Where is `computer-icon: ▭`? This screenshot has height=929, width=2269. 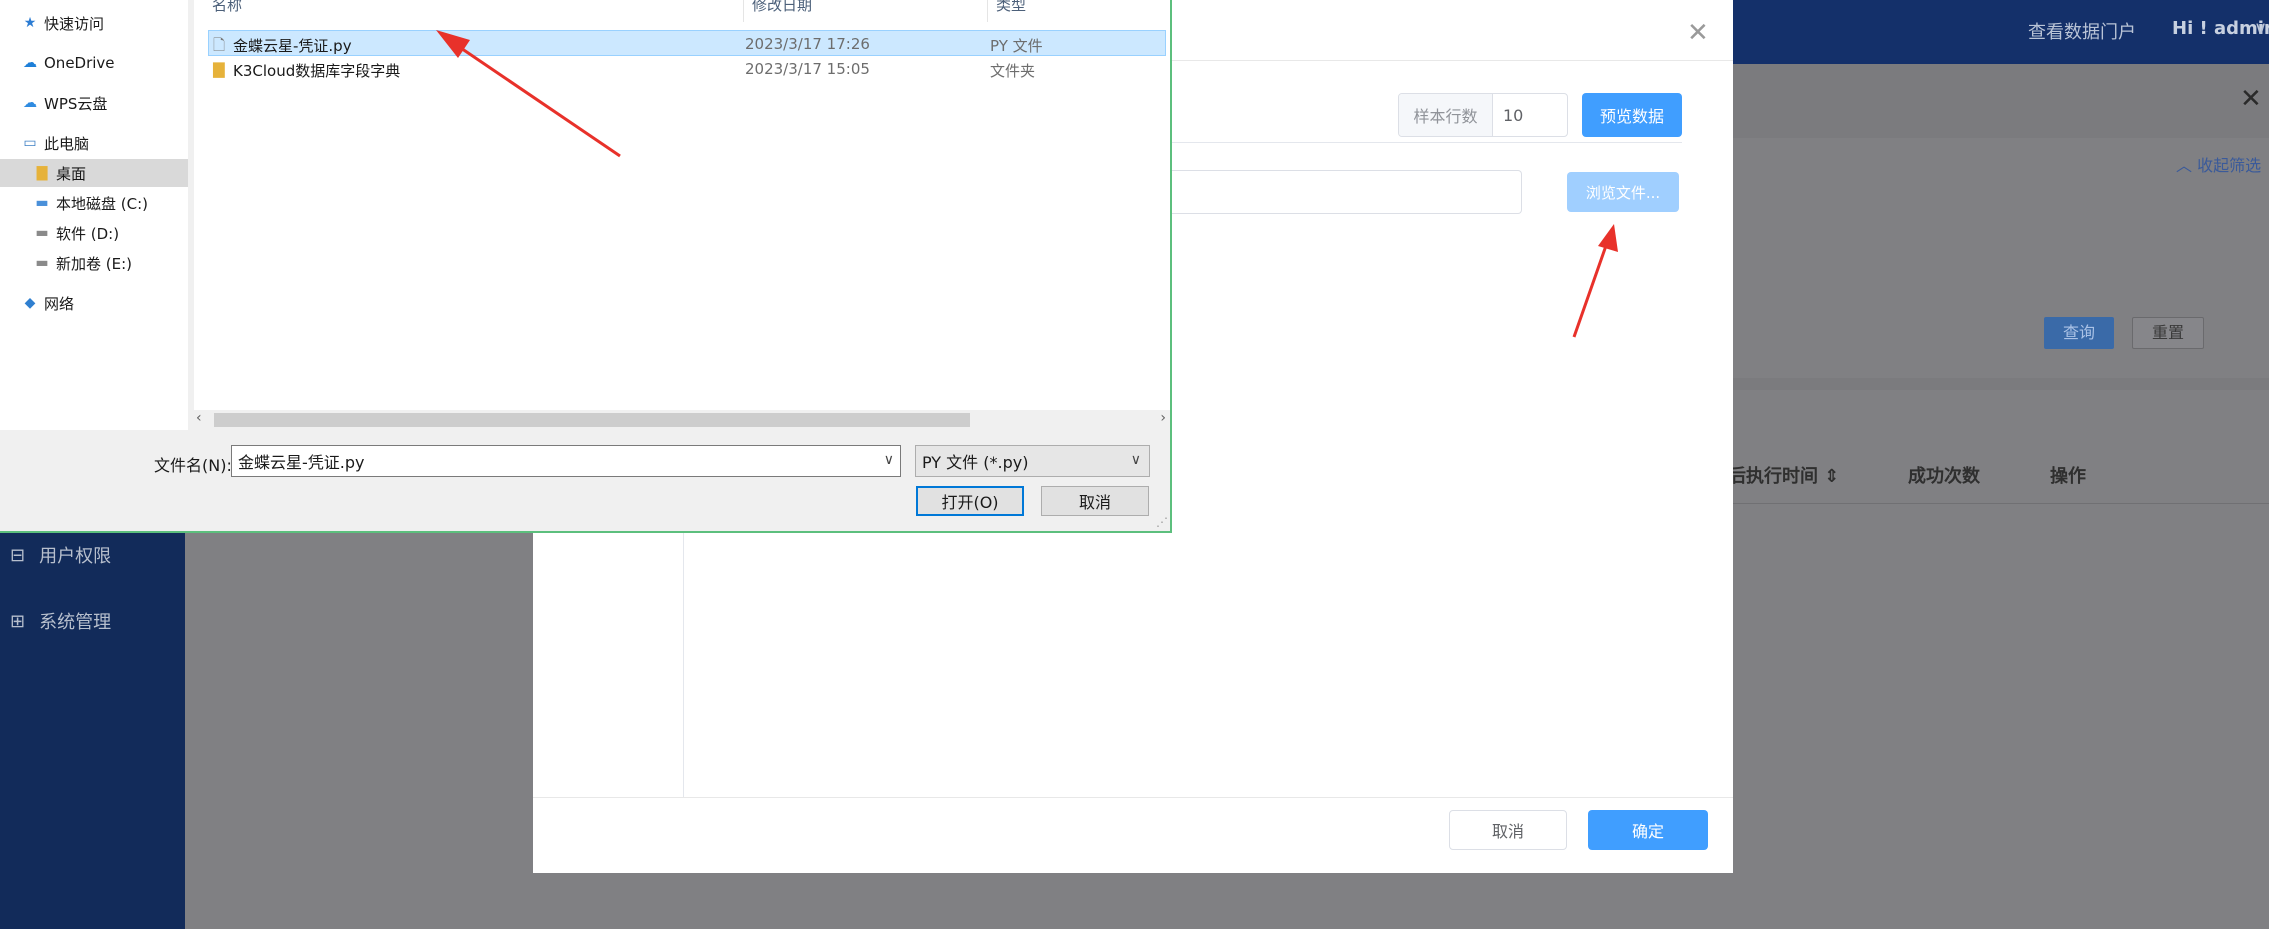 computer-icon: ▭ is located at coordinates (30, 143).